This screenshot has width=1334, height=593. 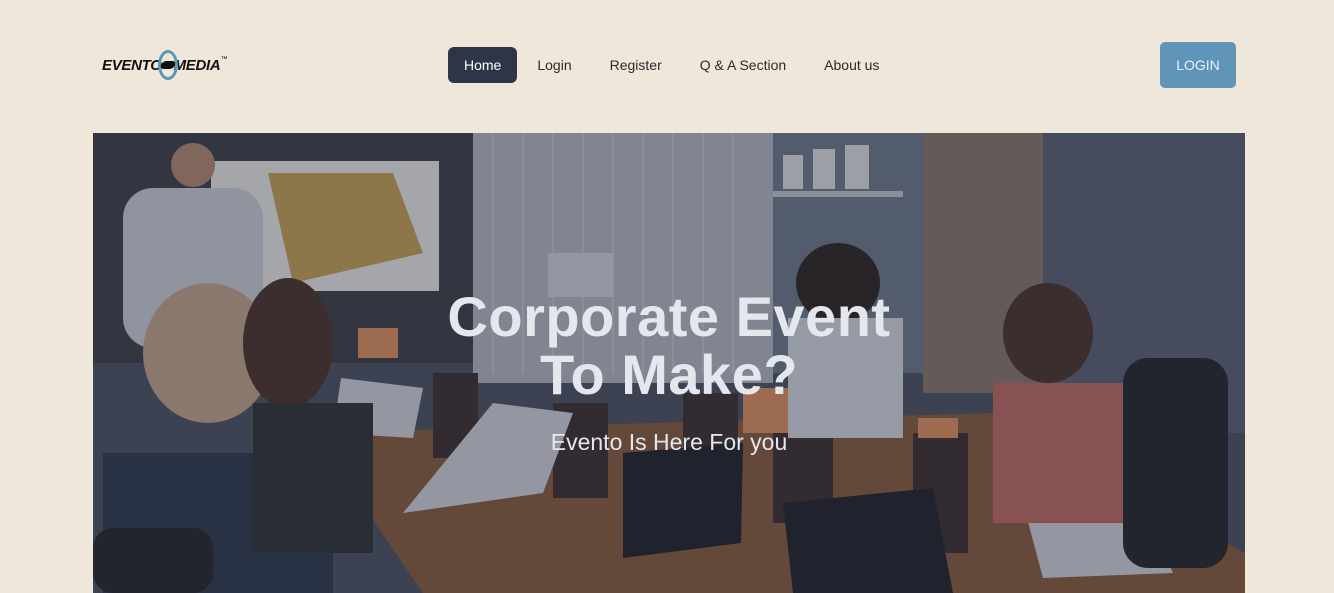 I want to click on logo-text-left: EVENTO, so click(x=132, y=65).